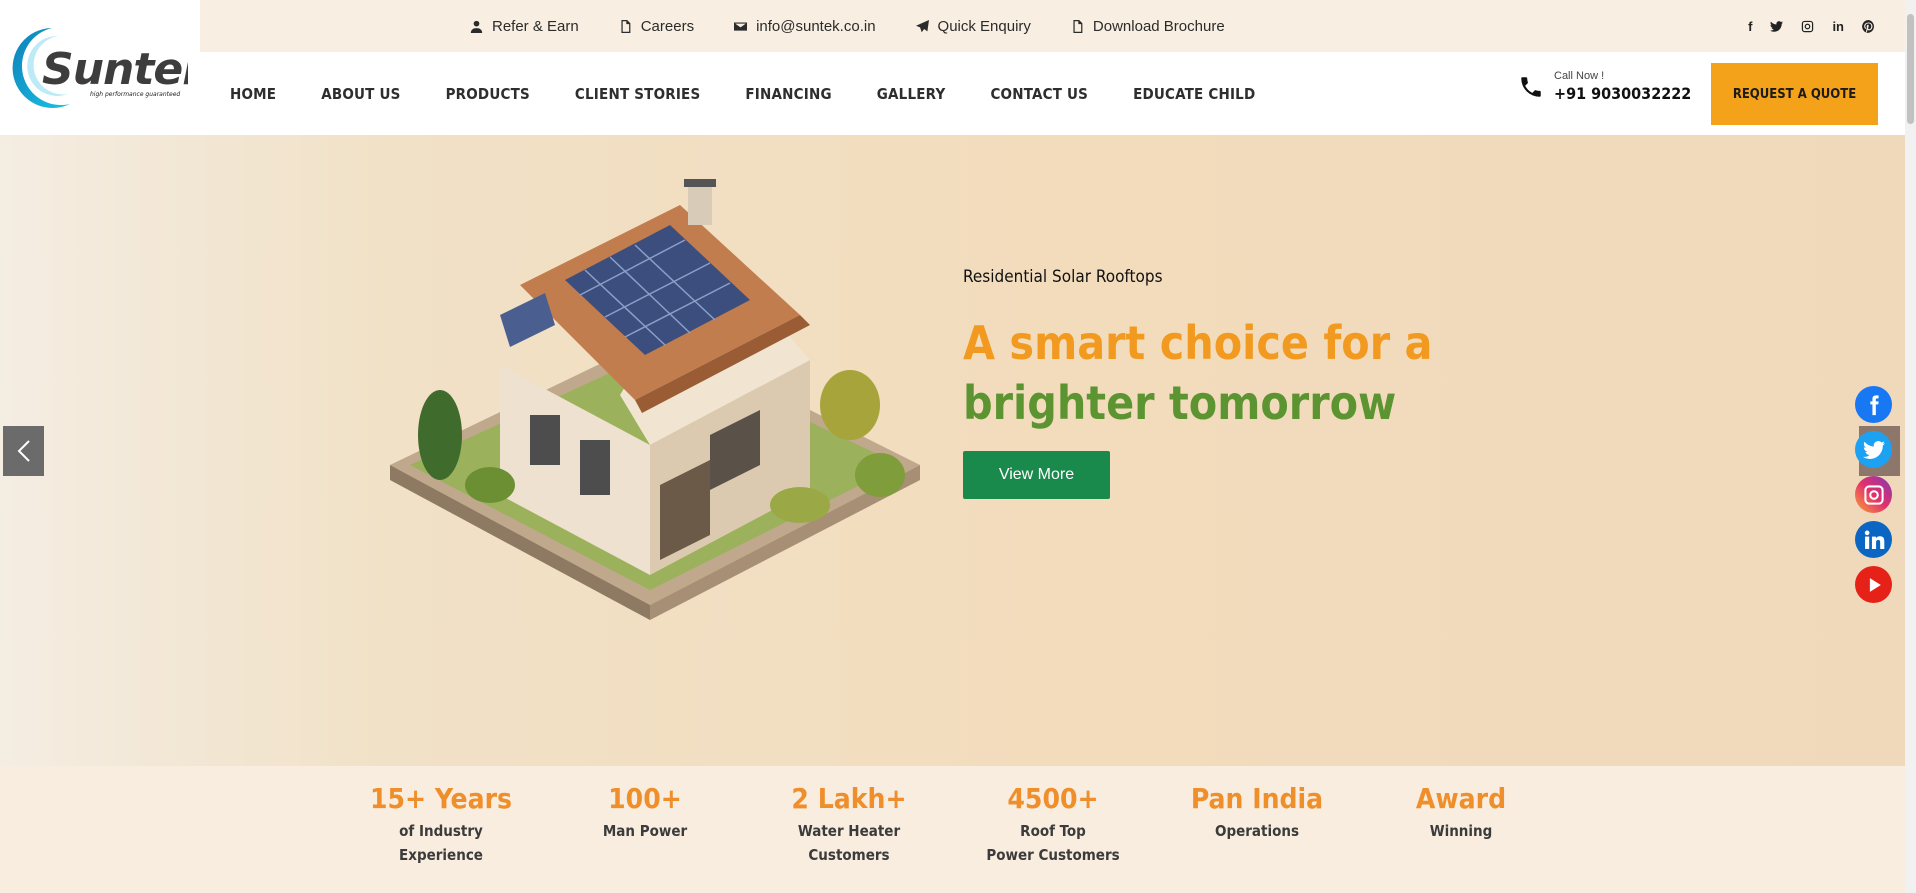 This screenshot has height=893, width=1916. What do you see at coordinates (637, 94) in the screenshot?
I see `nav-item-client-stories: CLIENT STORIES` at bounding box center [637, 94].